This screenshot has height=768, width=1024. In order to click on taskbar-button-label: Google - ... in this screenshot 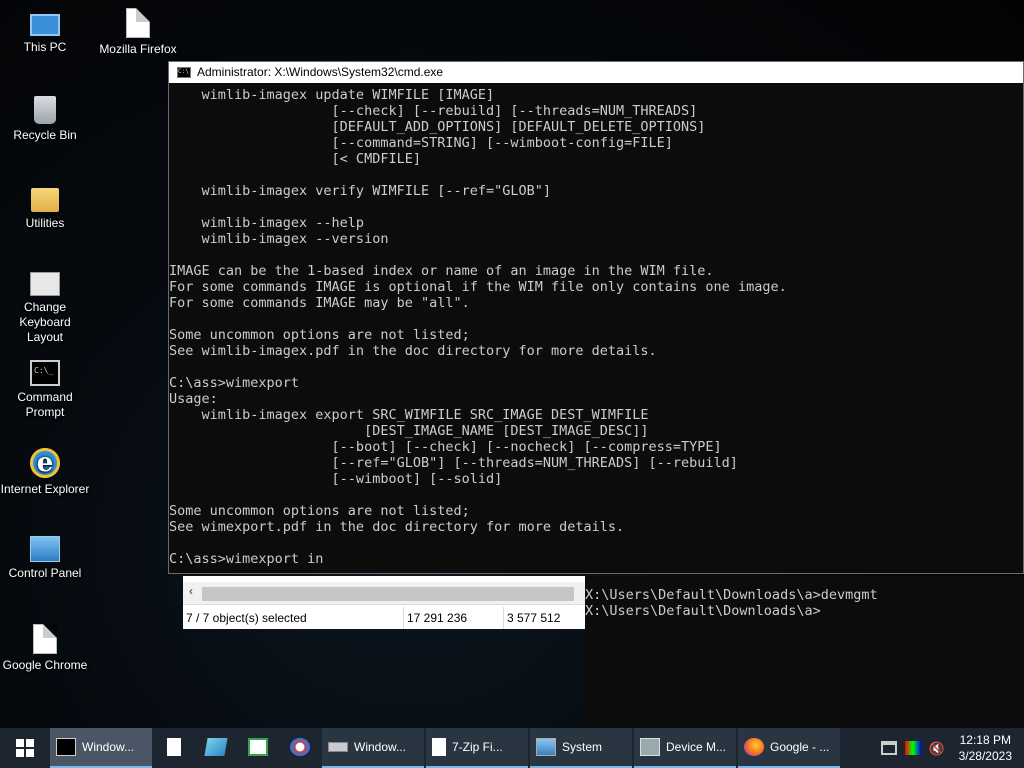, I will do `click(800, 747)`.